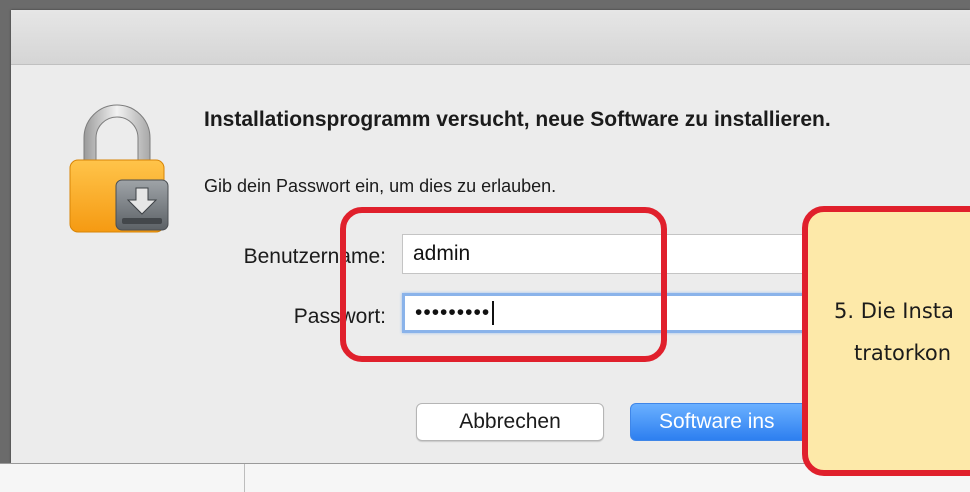  What do you see at coordinates (119, 168) in the screenshot?
I see `lock-icon` at bounding box center [119, 168].